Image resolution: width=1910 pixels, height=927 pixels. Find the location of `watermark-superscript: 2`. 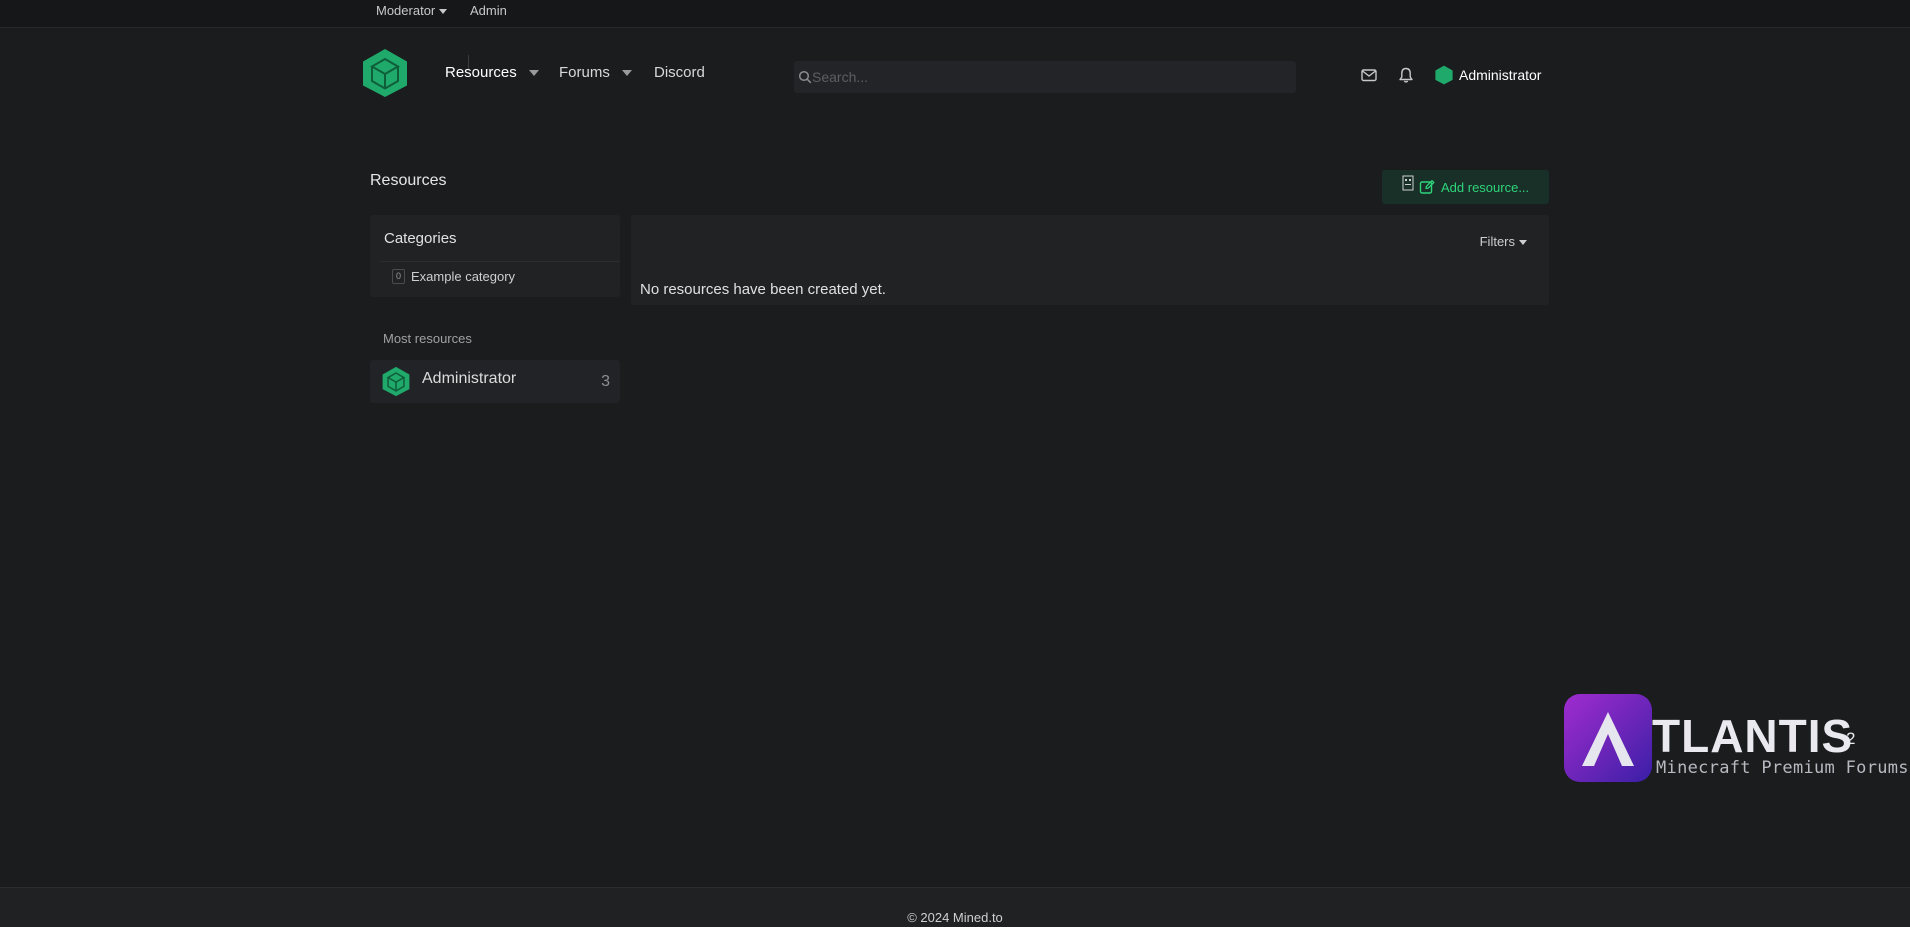

watermark-superscript: 2 is located at coordinates (1851, 738).